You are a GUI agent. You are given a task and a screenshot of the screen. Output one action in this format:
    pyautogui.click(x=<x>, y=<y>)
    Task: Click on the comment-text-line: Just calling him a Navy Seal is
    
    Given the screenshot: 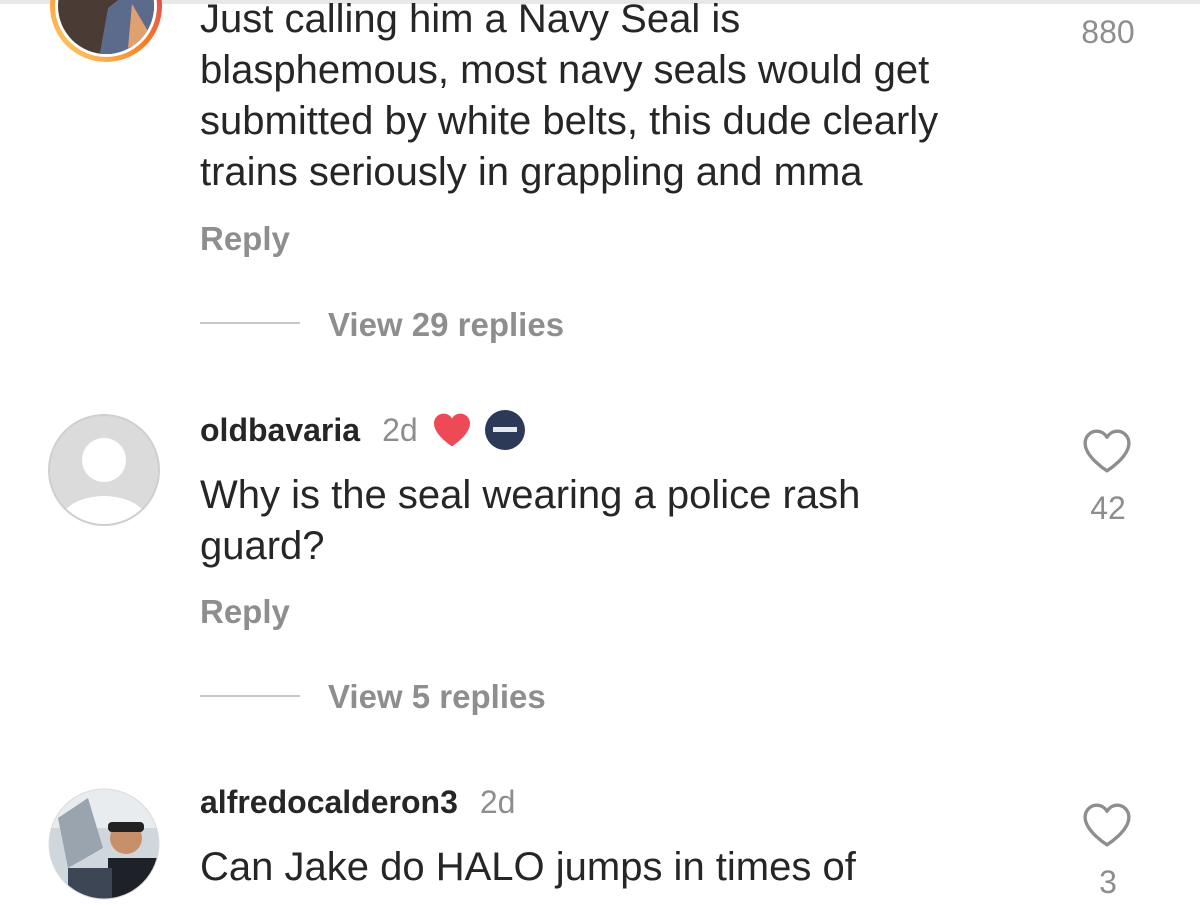 What is the action you would take?
    pyautogui.click(x=470, y=20)
    